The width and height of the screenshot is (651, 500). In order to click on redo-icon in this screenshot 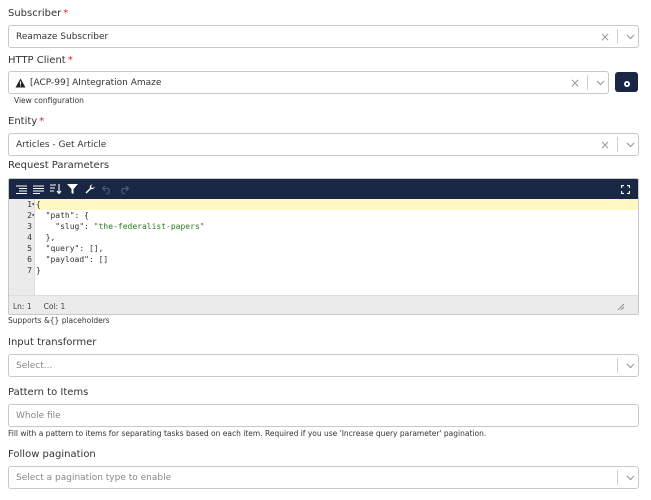, I will do `click(123, 189)`.